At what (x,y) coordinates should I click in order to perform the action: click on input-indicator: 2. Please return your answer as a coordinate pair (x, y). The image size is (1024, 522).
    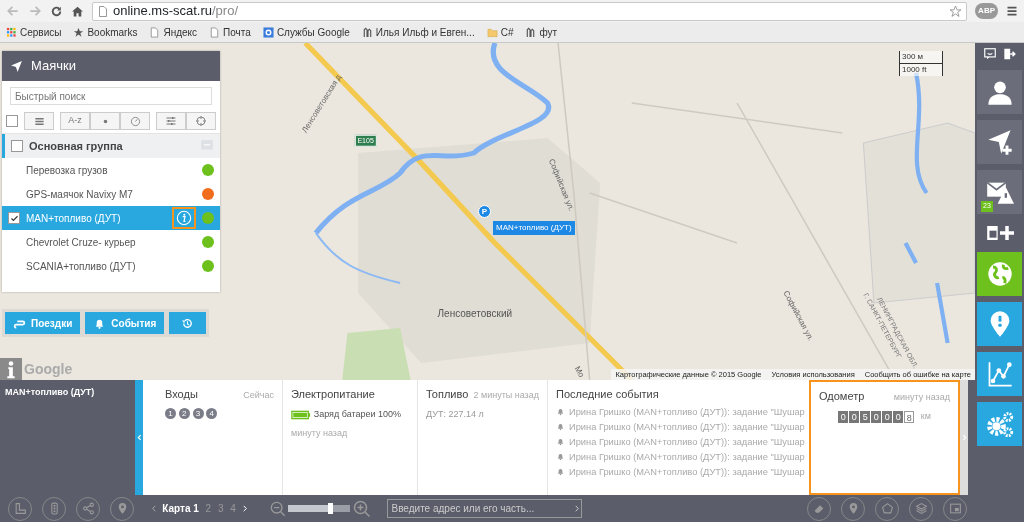
    Looking at the image, I should click on (184, 413).